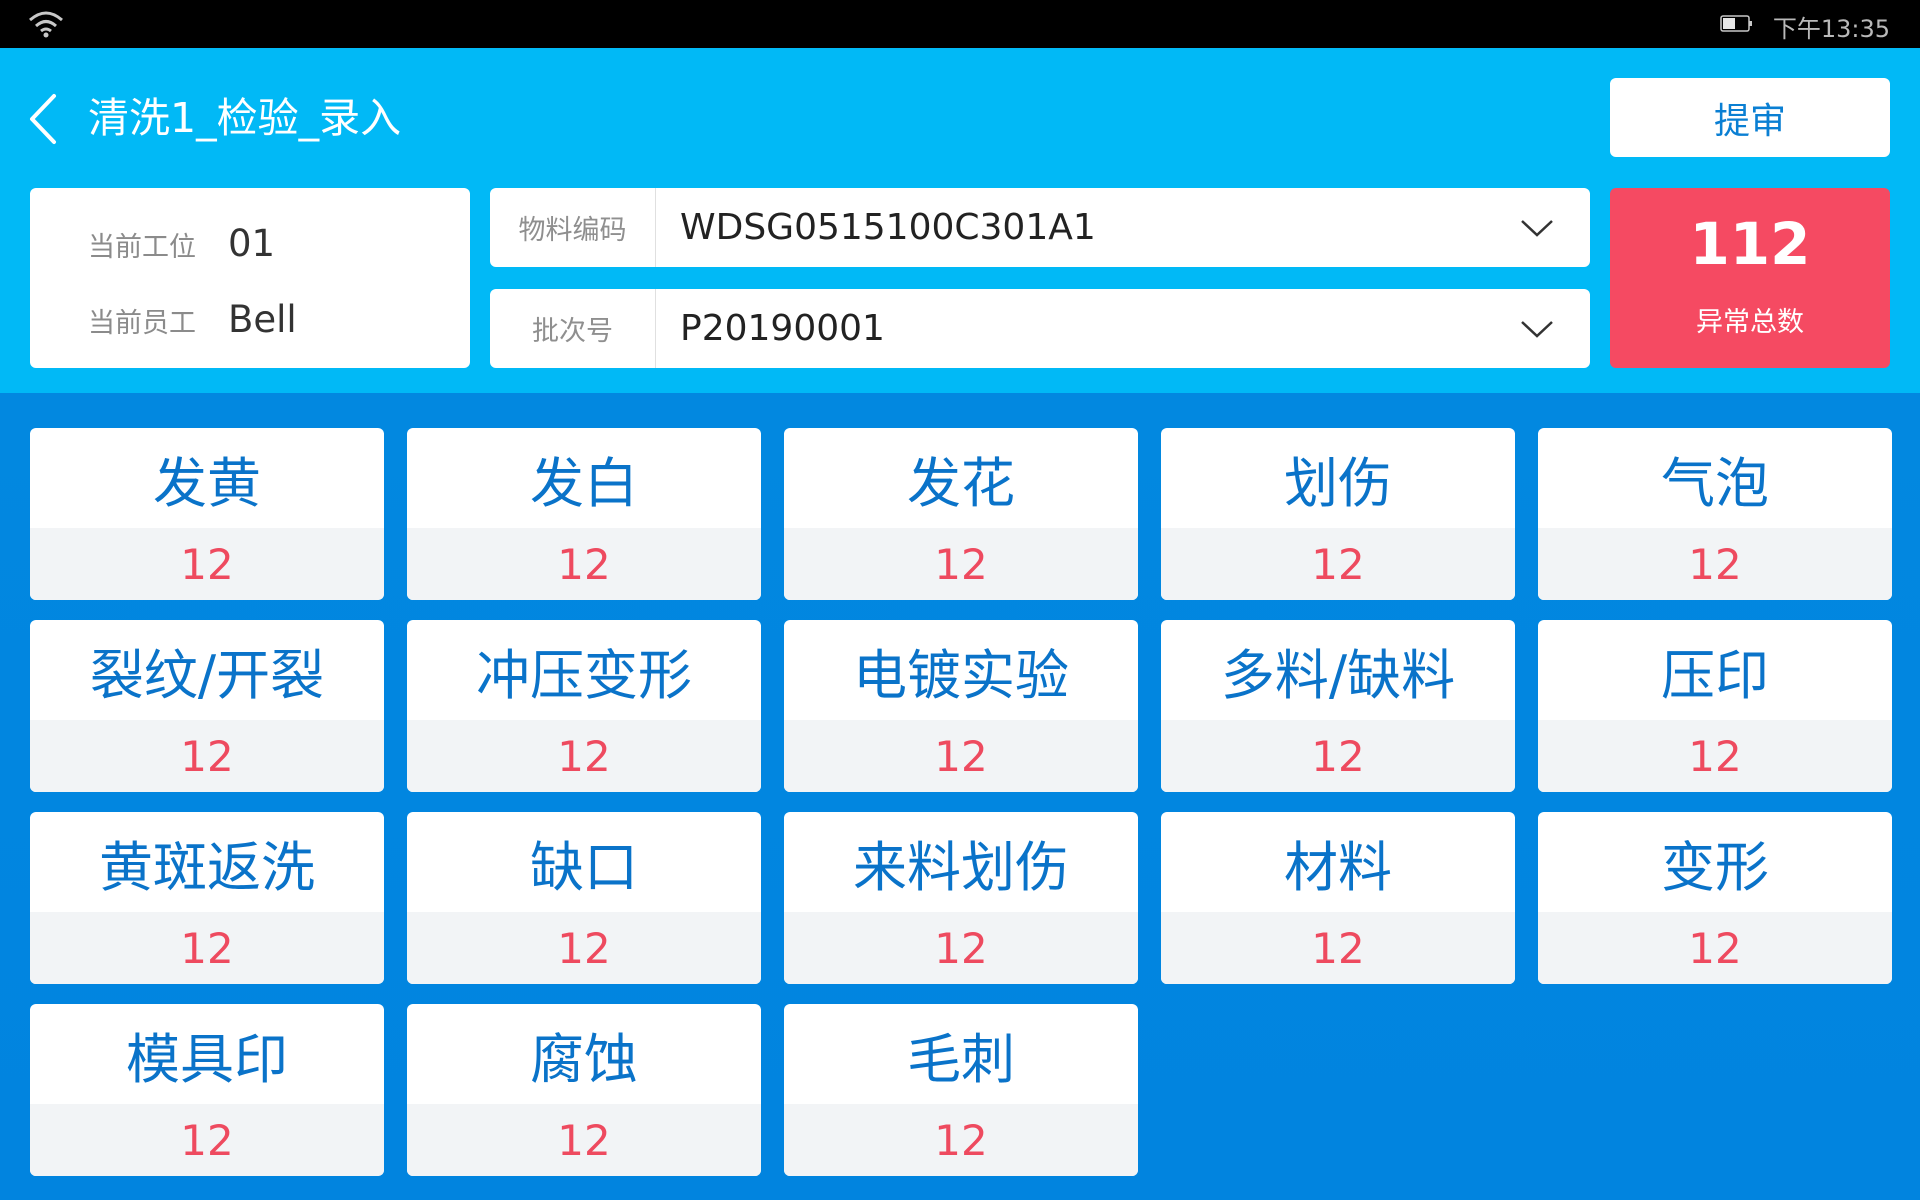 This screenshot has width=1920, height=1200. I want to click on defect-name: 模具印, so click(207, 1059).